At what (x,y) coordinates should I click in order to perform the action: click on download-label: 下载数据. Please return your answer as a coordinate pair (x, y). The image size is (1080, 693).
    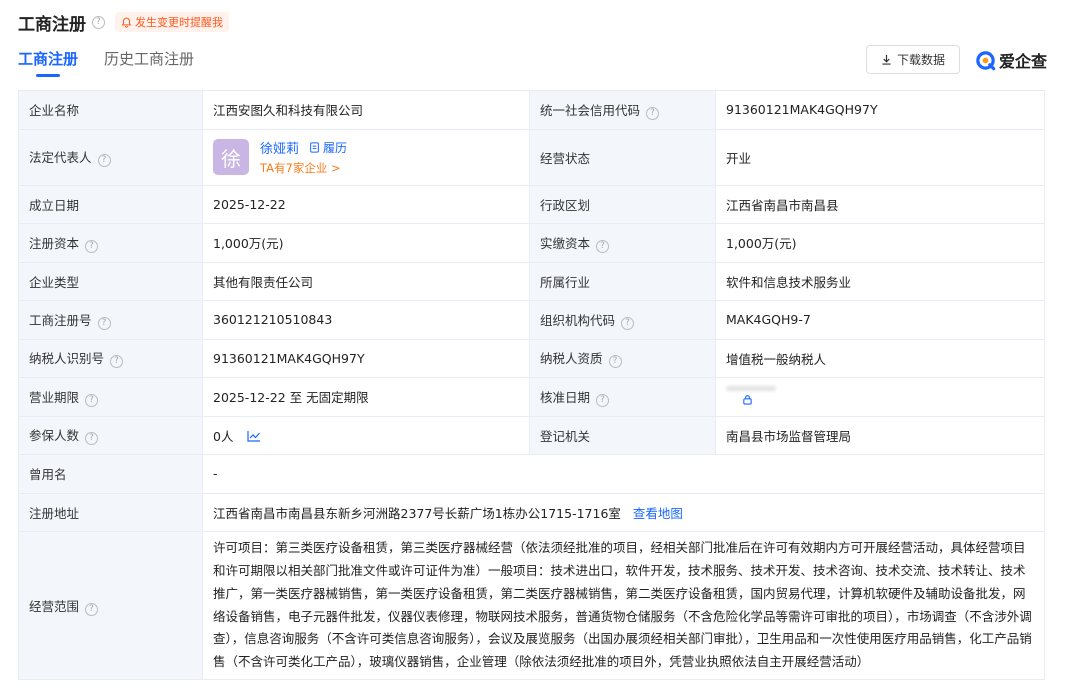
    Looking at the image, I should click on (920, 60).